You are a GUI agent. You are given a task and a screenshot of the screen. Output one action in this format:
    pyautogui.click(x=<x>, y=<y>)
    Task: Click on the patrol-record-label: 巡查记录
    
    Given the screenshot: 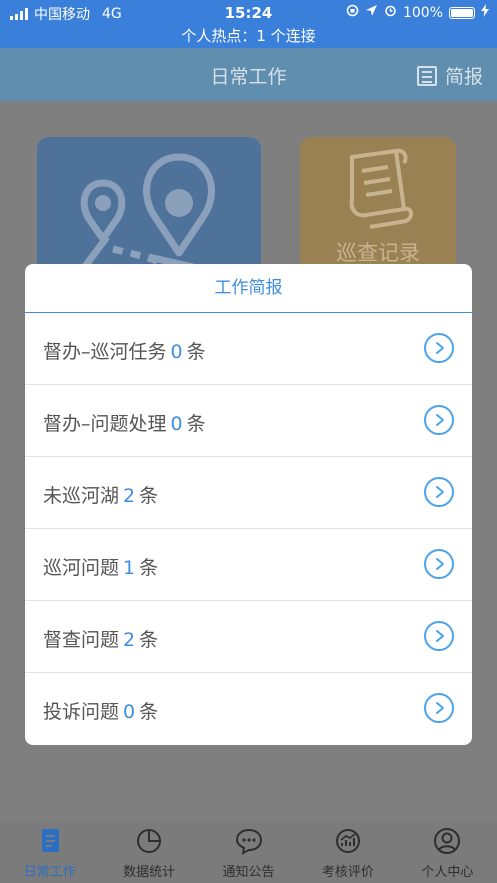 What is the action you would take?
    pyautogui.click(x=378, y=253)
    